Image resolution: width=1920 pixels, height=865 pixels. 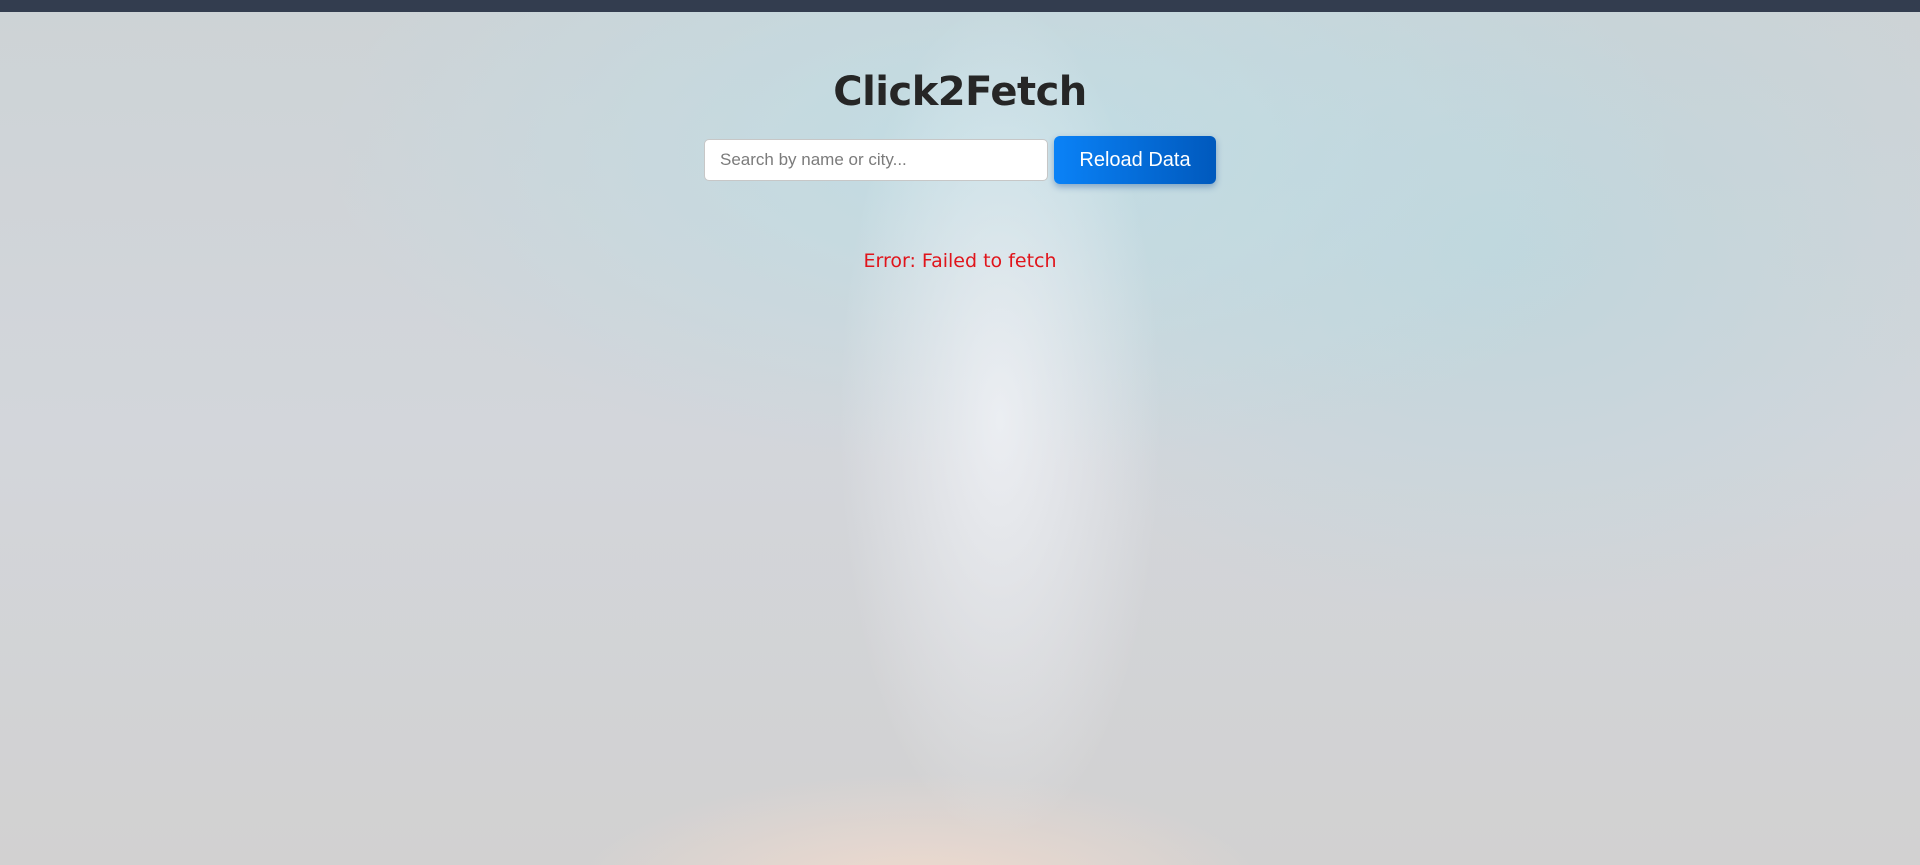 I want to click on error-message: Error: Failed to fetch, so click(x=960, y=261).